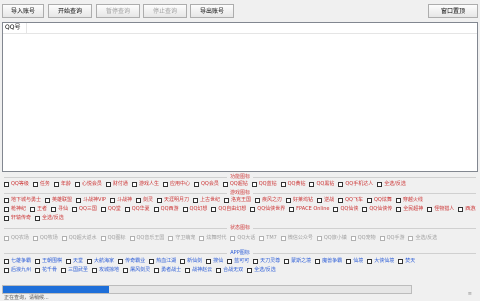 This screenshot has width=480, height=301. Describe the element at coordinates (100, 261) in the screenshot. I see `app1-checkbox: 大航海家` at that location.